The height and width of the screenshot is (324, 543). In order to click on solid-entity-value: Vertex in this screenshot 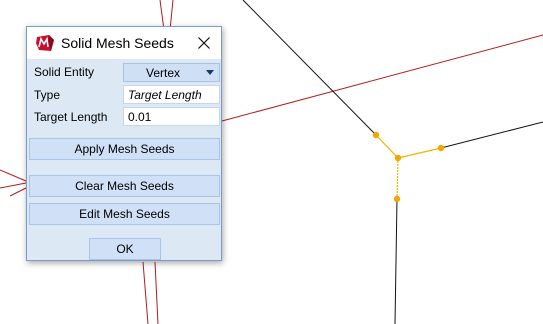, I will do `click(163, 73)`.